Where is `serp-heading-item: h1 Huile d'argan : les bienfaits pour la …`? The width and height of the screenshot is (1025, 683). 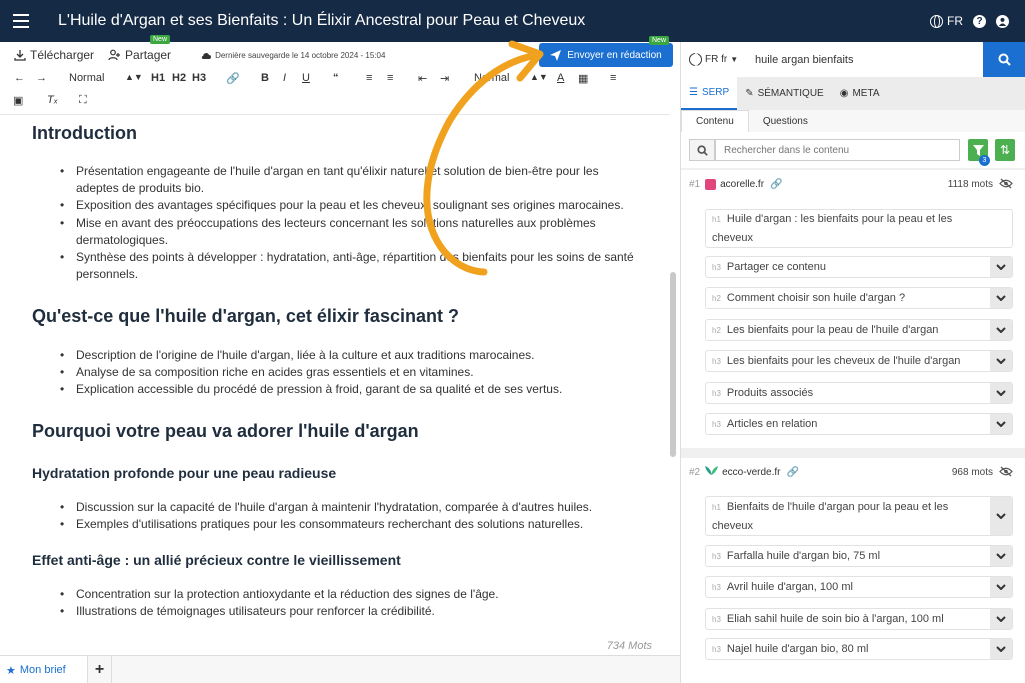
serp-heading-item: h1 Huile d'argan : les bienfaits pour la … is located at coordinates (859, 228).